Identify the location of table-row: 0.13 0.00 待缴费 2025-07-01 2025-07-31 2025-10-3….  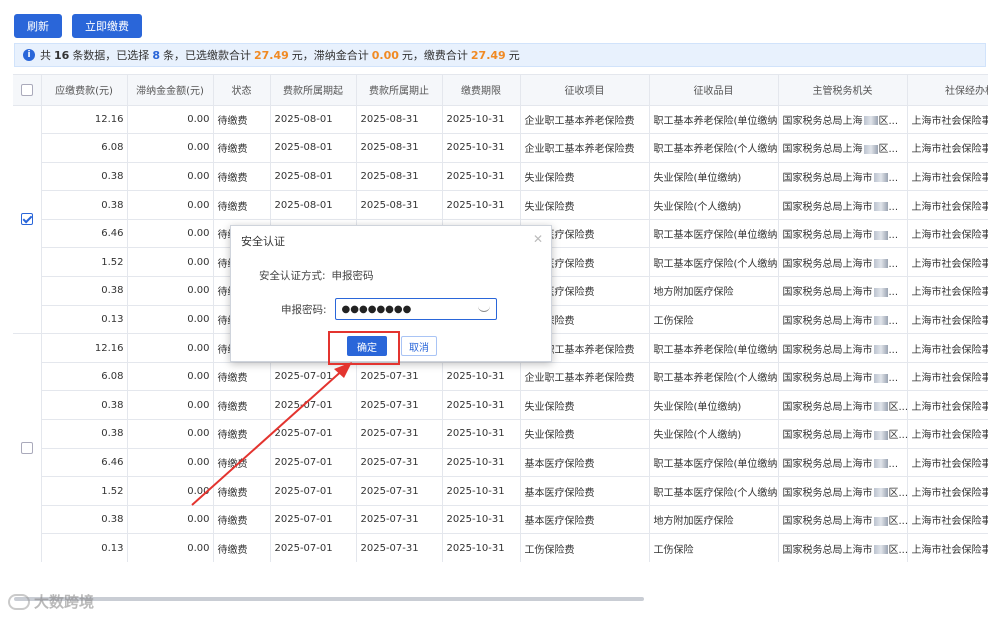
(500, 547).